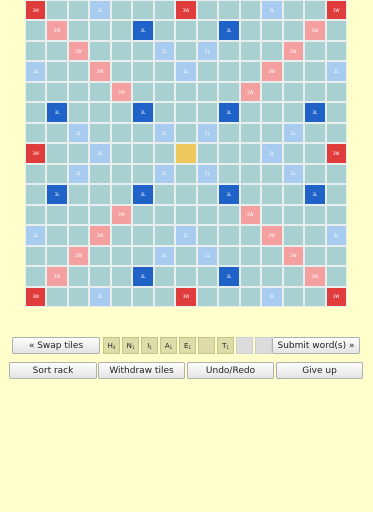  What do you see at coordinates (230, 370) in the screenshot?
I see `undo-redo-button: Undo/Redo` at bounding box center [230, 370].